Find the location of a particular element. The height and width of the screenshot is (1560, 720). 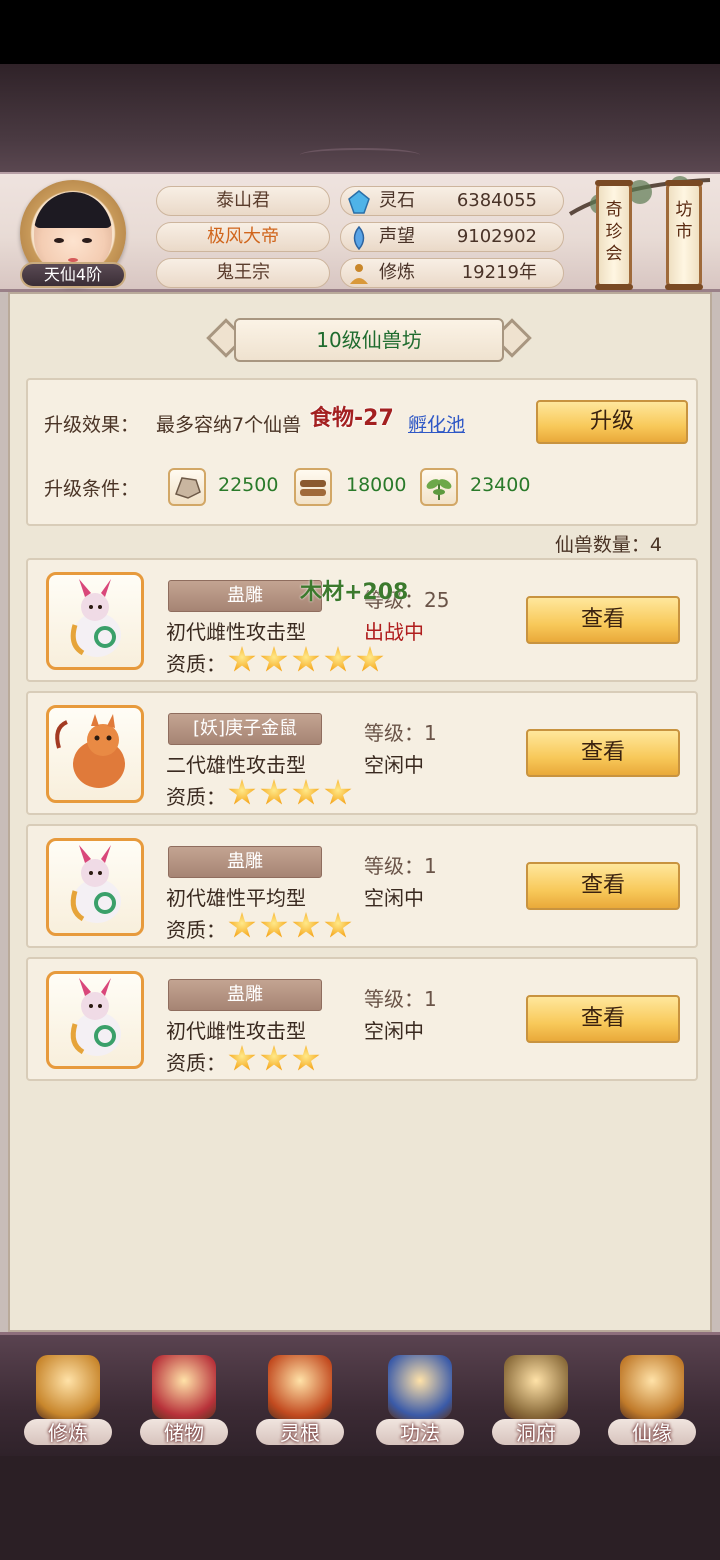

stone-resource-icon is located at coordinates (187, 487).